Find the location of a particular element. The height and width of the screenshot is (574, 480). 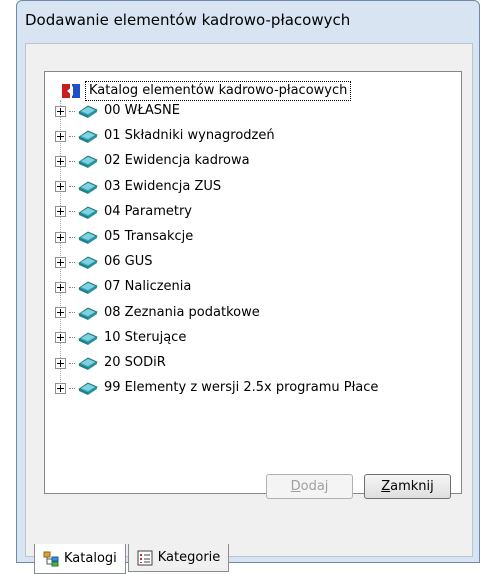

window-title: Dodawanie elementów kadrowo-płacowych is located at coordinates (188, 20).